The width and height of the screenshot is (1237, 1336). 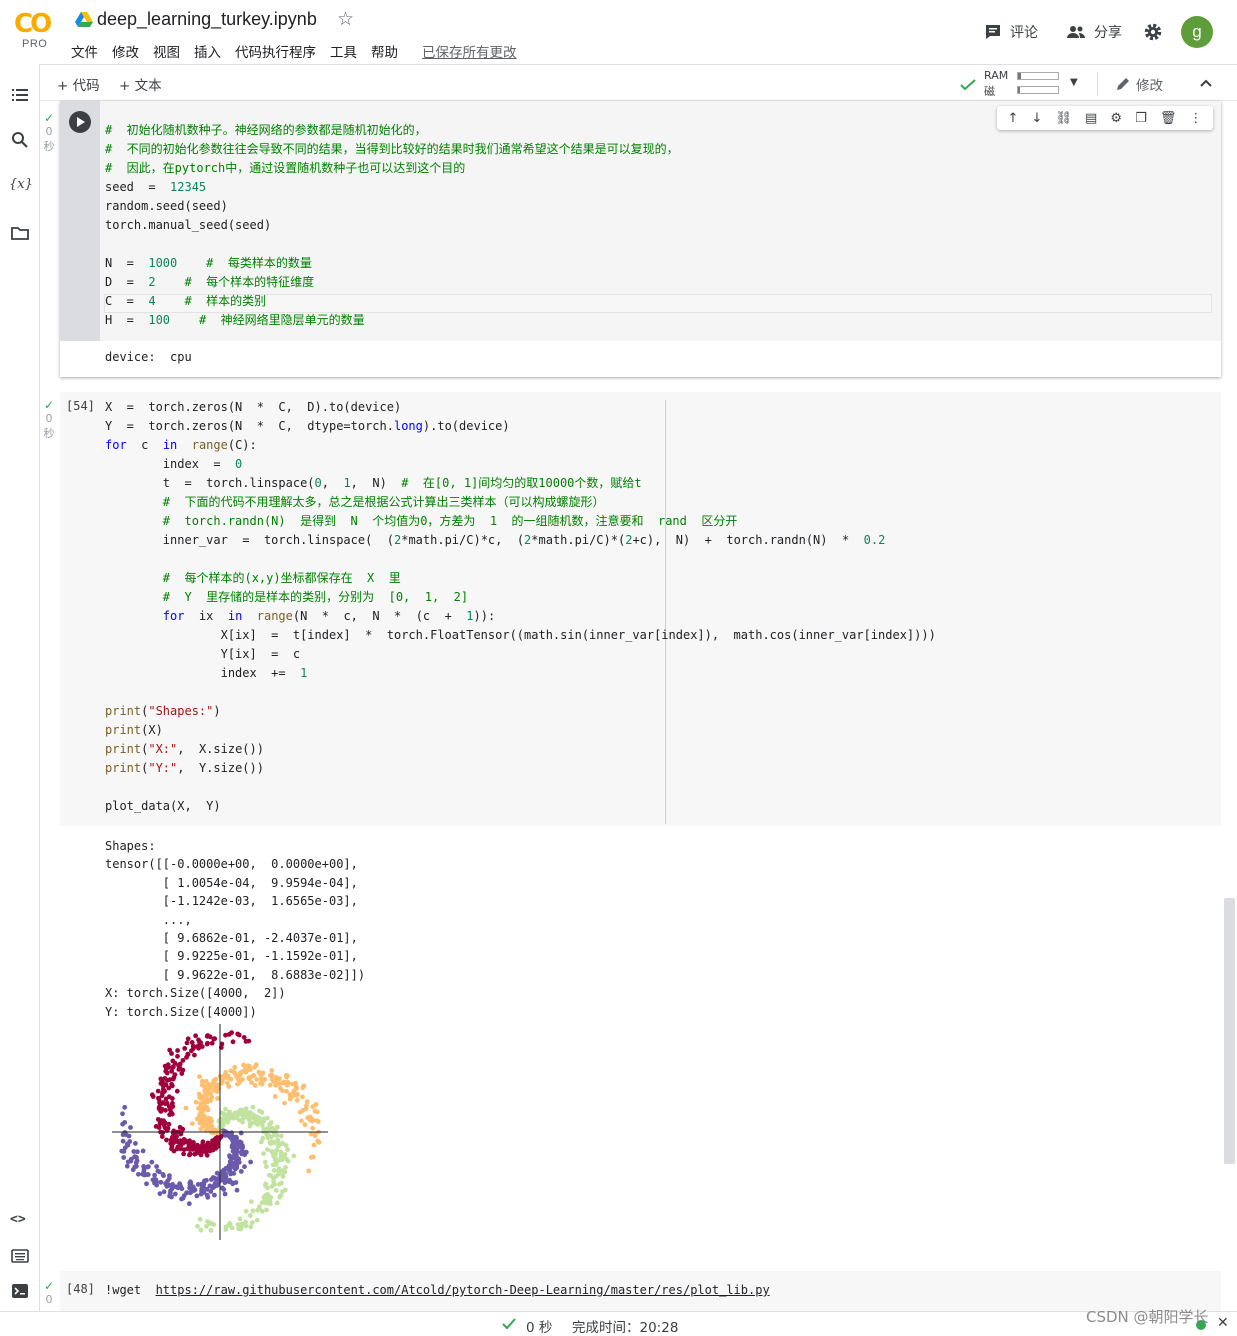 What do you see at coordinates (21, 186) in the screenshot?
I see `variables-icon: {x}` at bounding box center [21, 186].